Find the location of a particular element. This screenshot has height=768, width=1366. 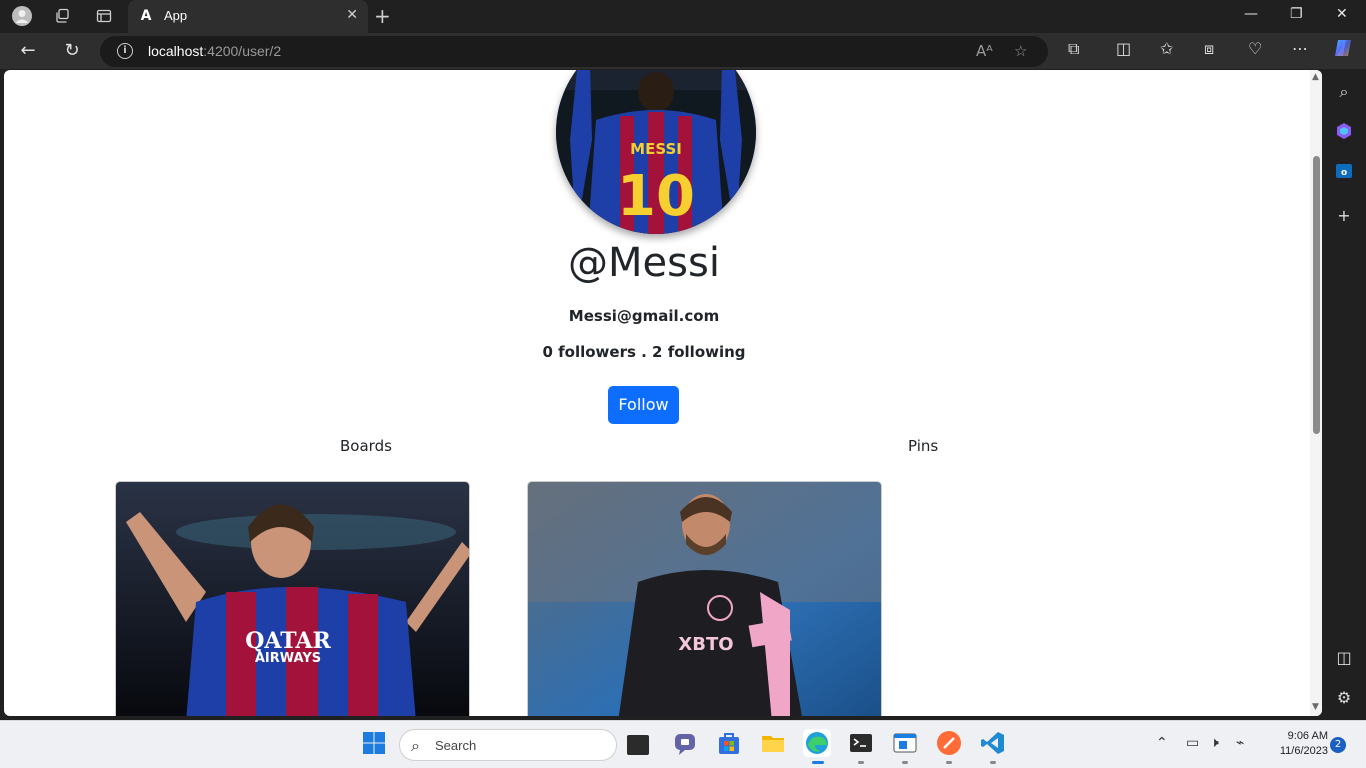

collections-icon: ⧈ is located at coordinates (1209, 49).